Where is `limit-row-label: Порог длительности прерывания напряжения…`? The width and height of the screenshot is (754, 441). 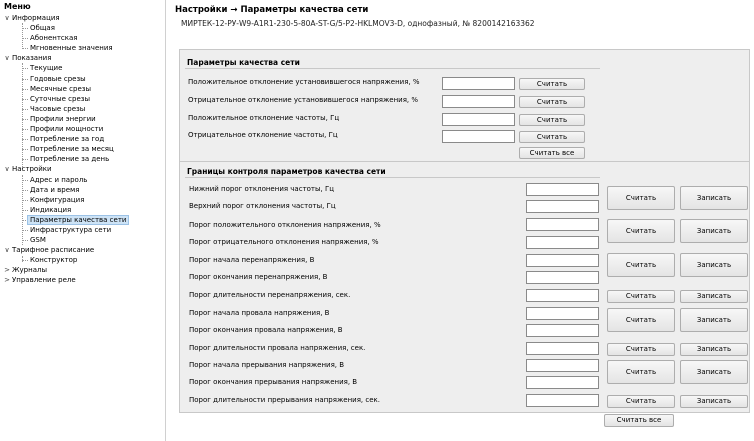 limit-row-label: Порог длительности прерывания напряжения… is located at coordinates (284, 400).